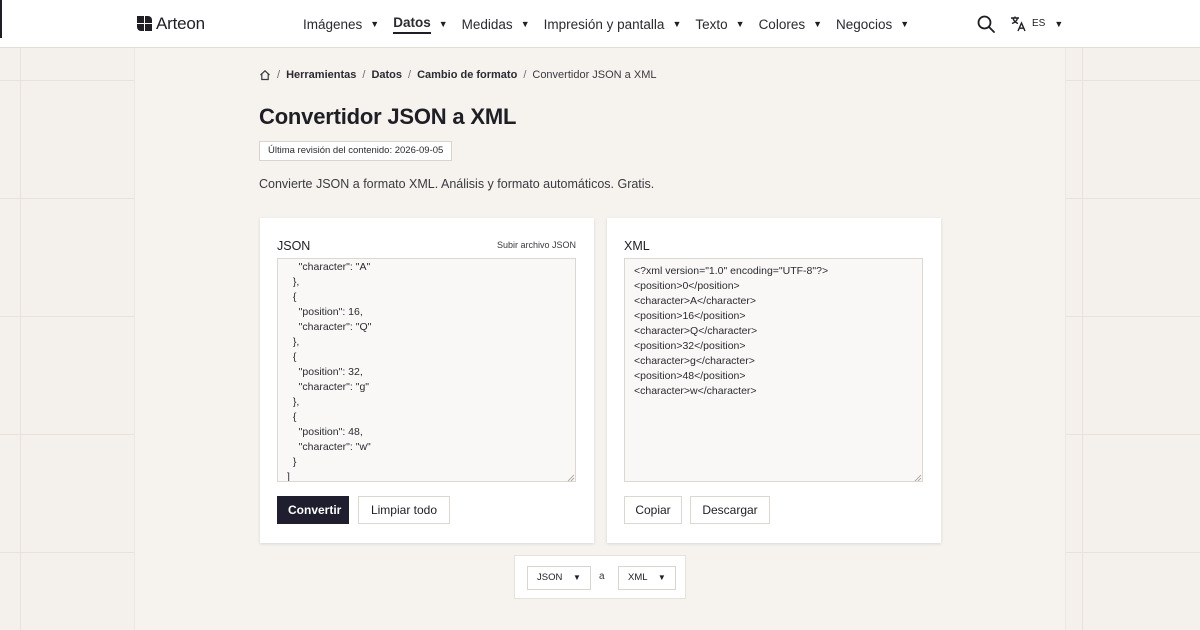  I want to click on breadcrumb-link-herramientas: Herramientas, so click(321, 75).